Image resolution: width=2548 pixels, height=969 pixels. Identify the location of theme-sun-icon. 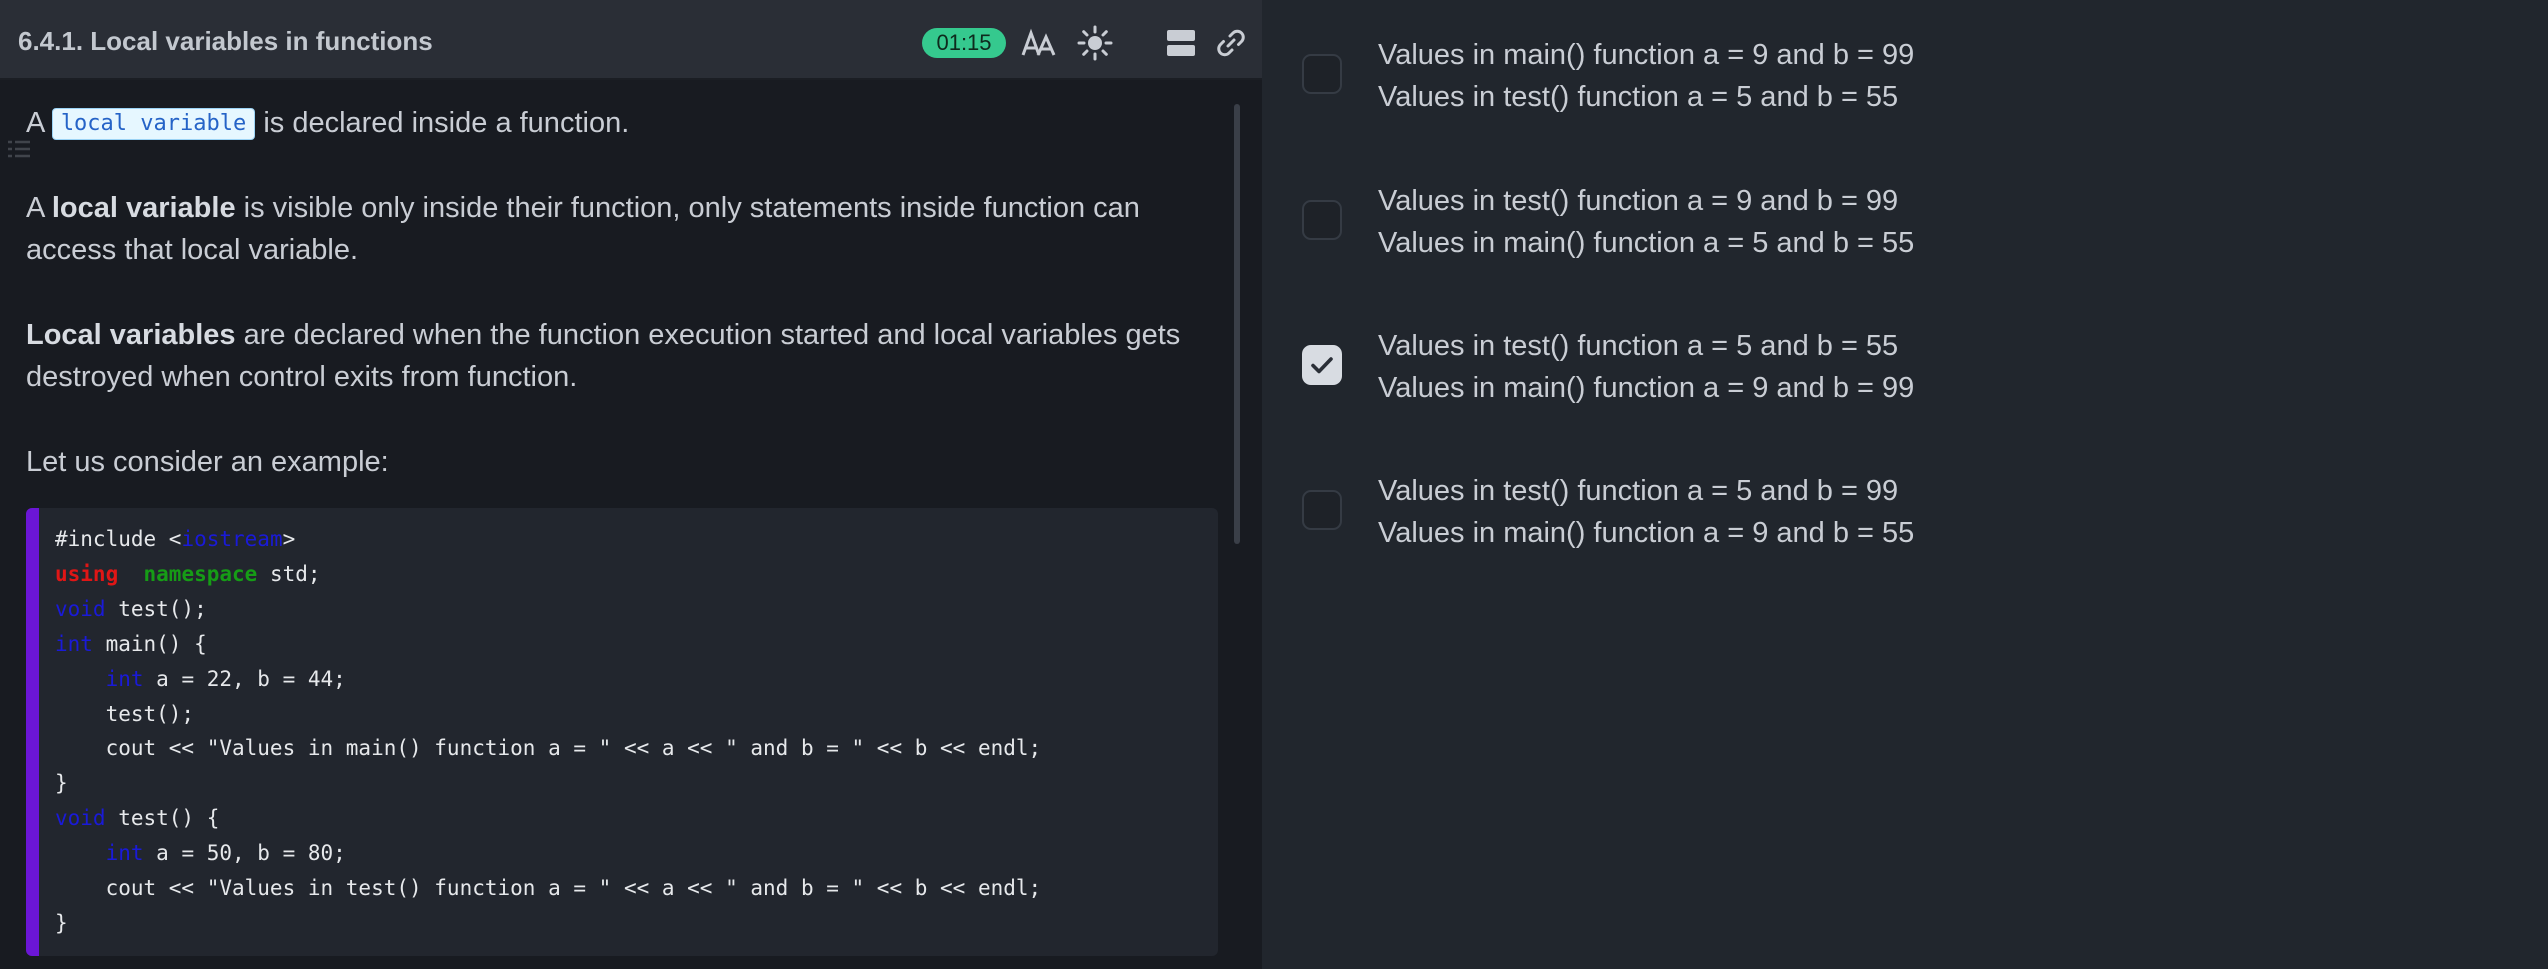
(1095, 43).